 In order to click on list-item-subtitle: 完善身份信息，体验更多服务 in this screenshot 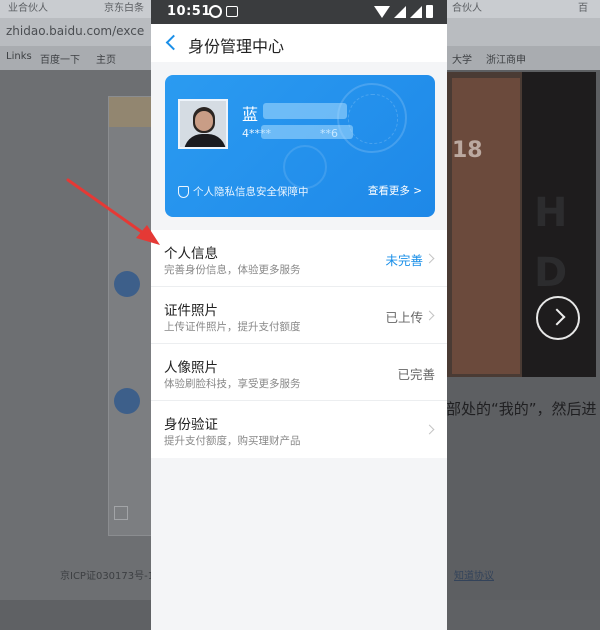, I will do `click(232, 270)`.